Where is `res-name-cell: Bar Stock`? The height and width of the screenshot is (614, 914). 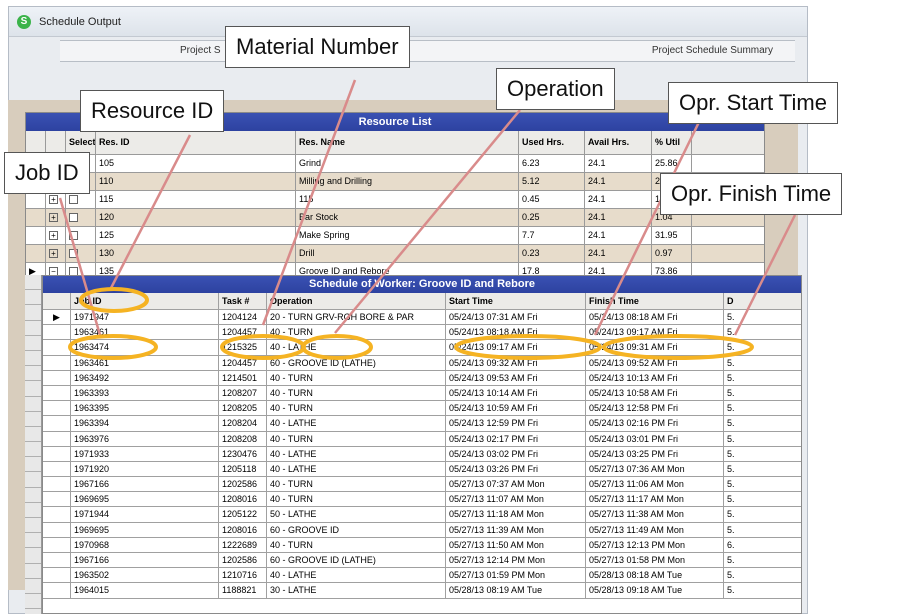 res-name-cell: Bar Stock is located at coordinates (407, 217).